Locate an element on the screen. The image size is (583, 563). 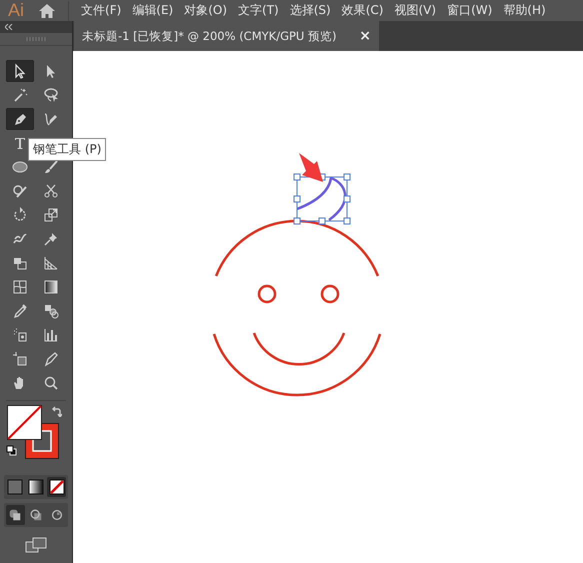
document-title: 未标题-1 [已恢复]* @ 200% (CMYK/GPU 预览) is located at coordinates (209, 36).